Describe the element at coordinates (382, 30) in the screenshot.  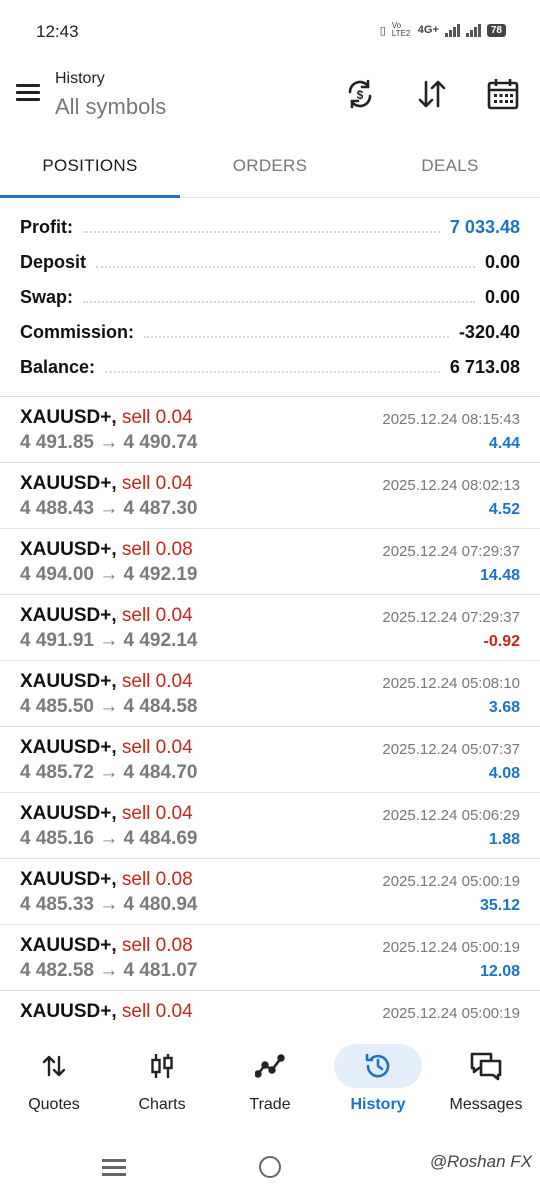
I see `vibrate-icon: ▯` at that location.